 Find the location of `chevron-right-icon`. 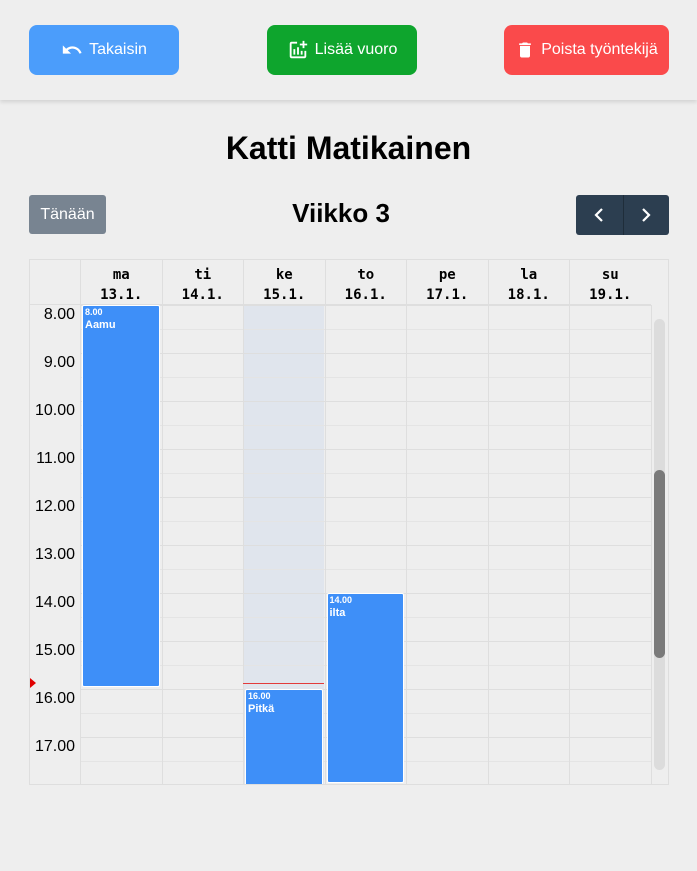

chevron-right-icon is located at coordinates (646, 215).